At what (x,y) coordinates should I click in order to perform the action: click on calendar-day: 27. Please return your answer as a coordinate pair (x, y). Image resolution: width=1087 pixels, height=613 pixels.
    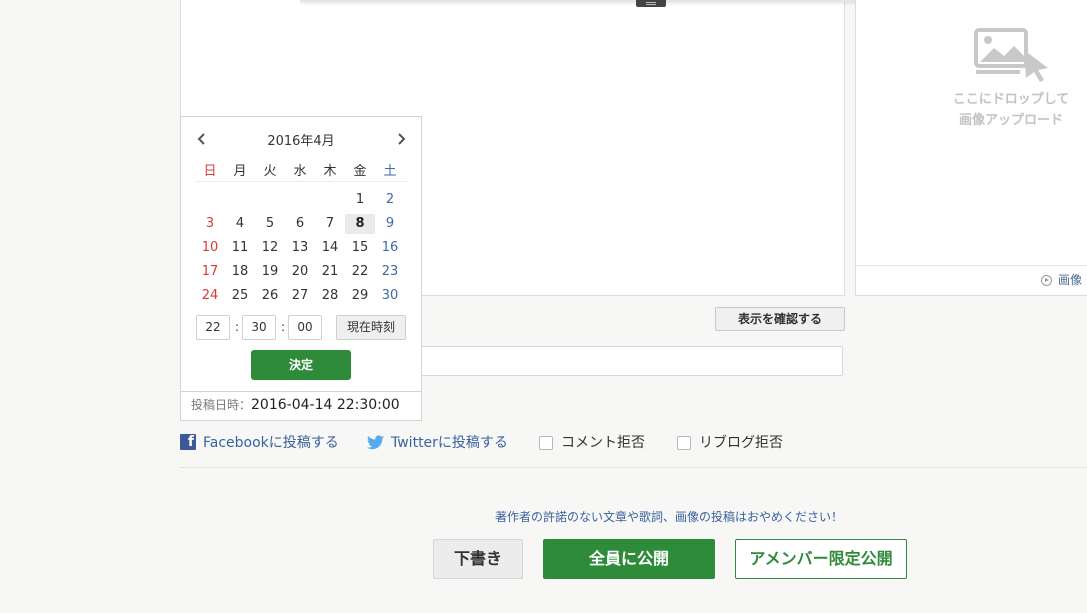
    Looking at the image, I should click on (300, 296).